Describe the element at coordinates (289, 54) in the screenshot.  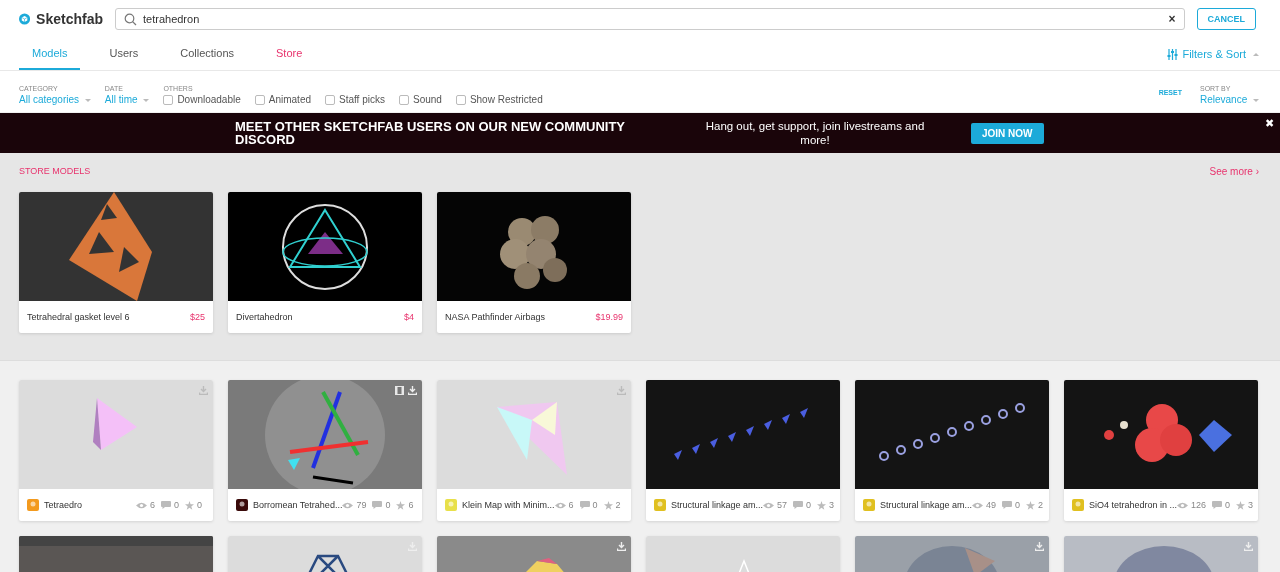
I see `tab: Store` at that location.